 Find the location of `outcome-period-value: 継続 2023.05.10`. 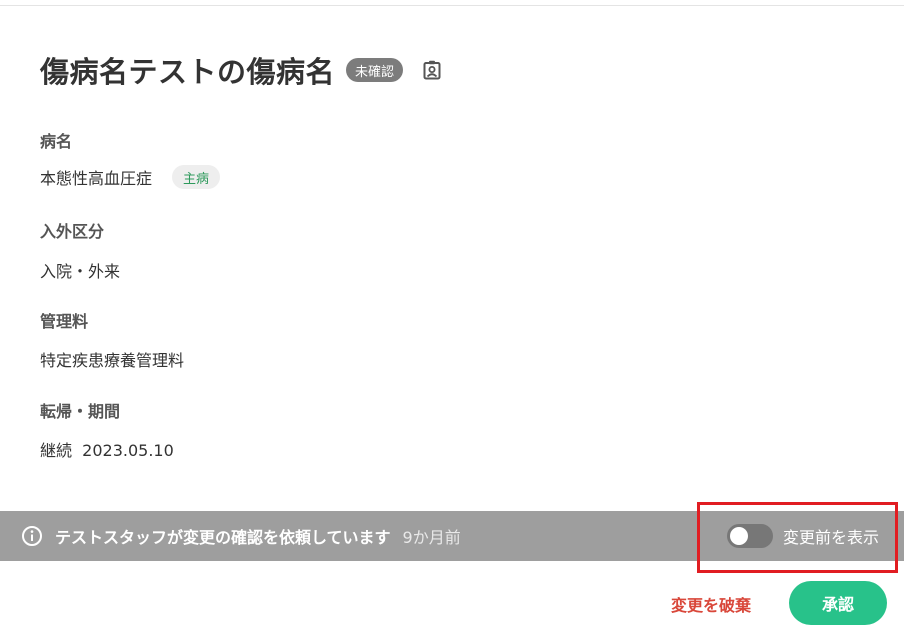

outcome-period-value: 継続 2023.05.10 is located at coordinates (107, 450).